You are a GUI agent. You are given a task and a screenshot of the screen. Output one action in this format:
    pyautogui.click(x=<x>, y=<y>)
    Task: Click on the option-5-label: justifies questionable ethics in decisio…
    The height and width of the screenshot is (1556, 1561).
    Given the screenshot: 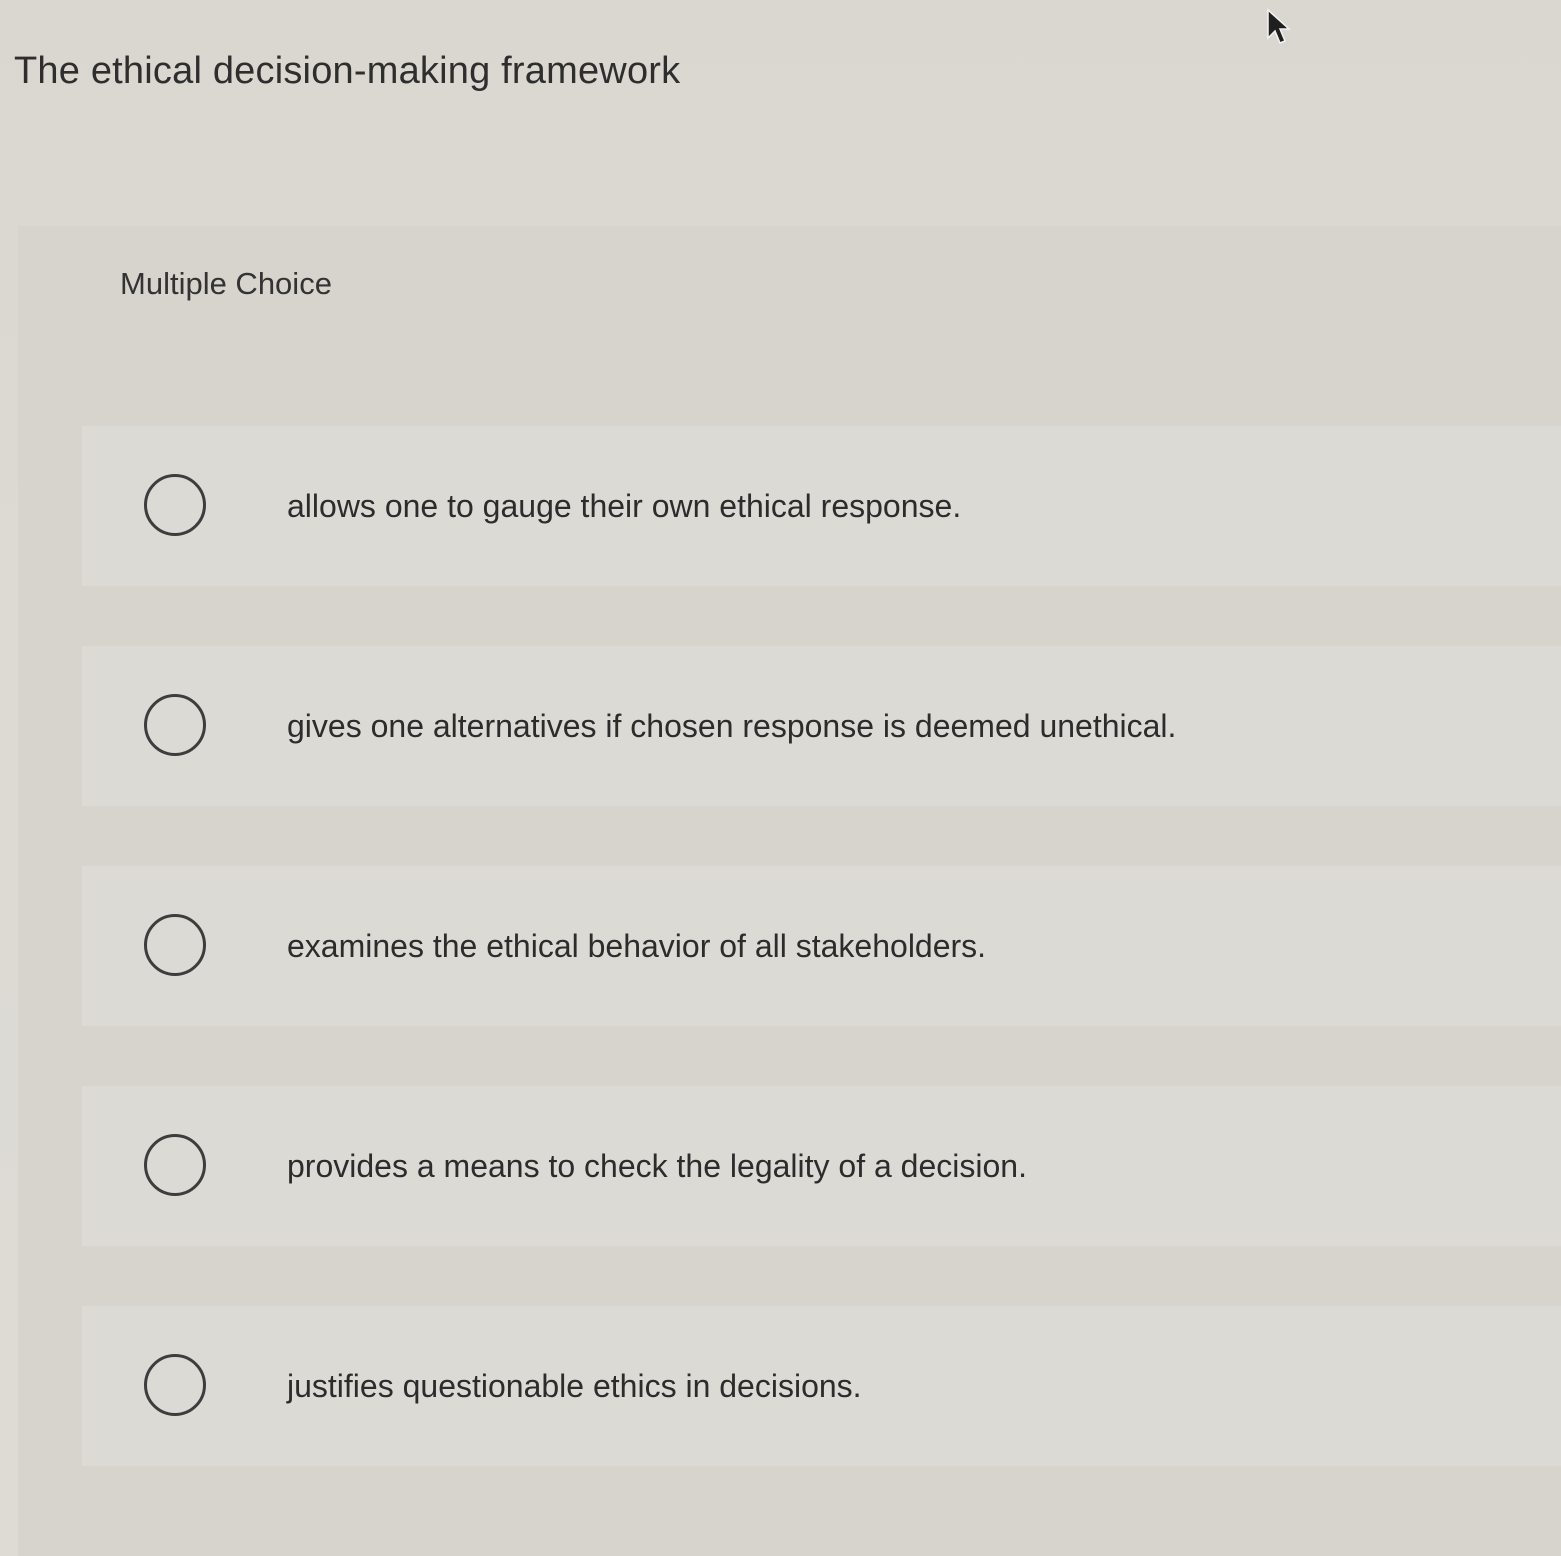 What is the action you would take?
    pyautogui.click(x=574, y=1386)
    